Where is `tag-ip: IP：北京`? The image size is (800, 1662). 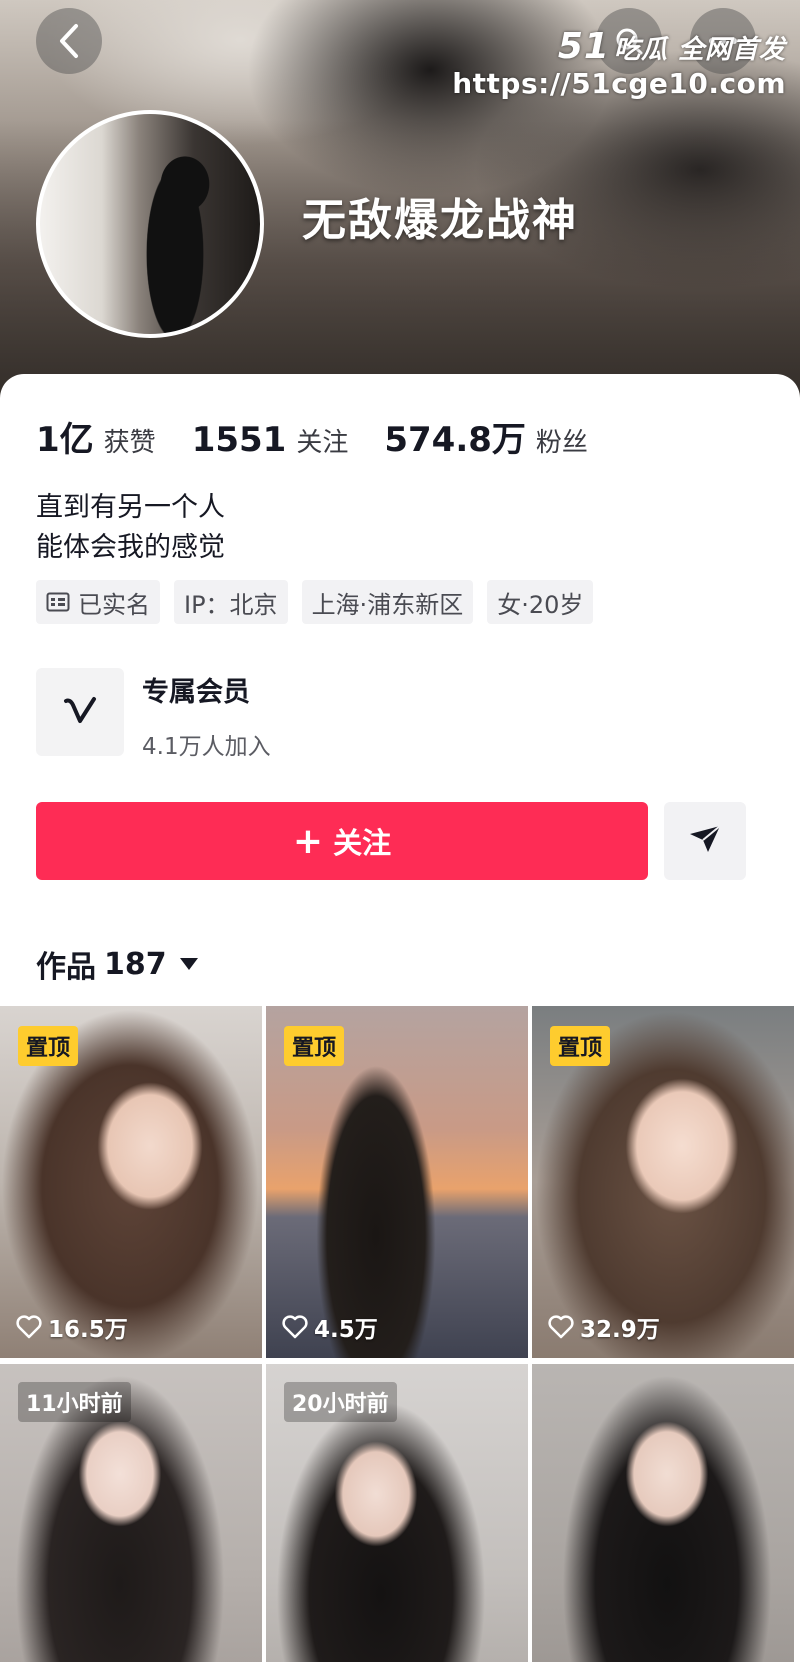
tag-ip: IP：北京 is located at coordinates (231, 602).